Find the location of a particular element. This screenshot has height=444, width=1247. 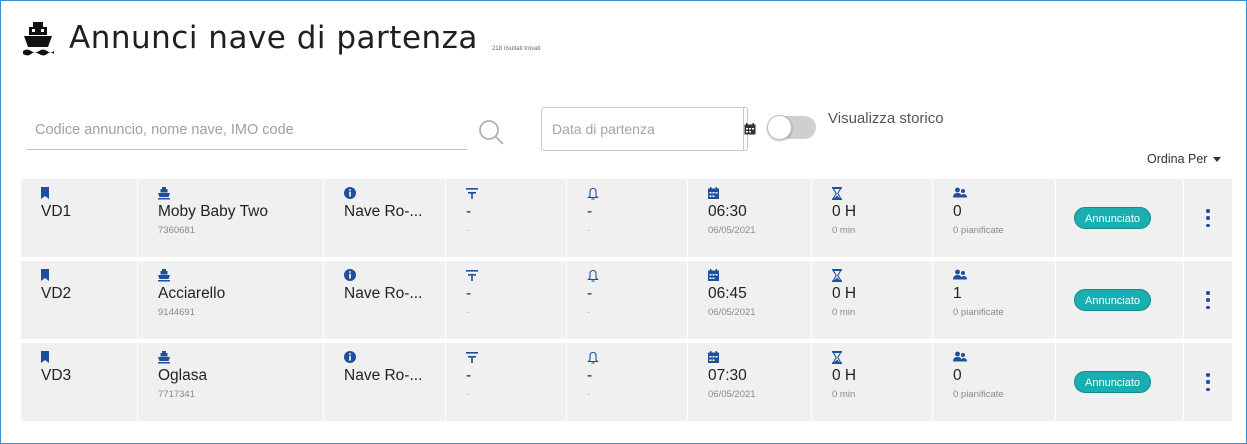

date-filter is located at coordinates (648, 129).